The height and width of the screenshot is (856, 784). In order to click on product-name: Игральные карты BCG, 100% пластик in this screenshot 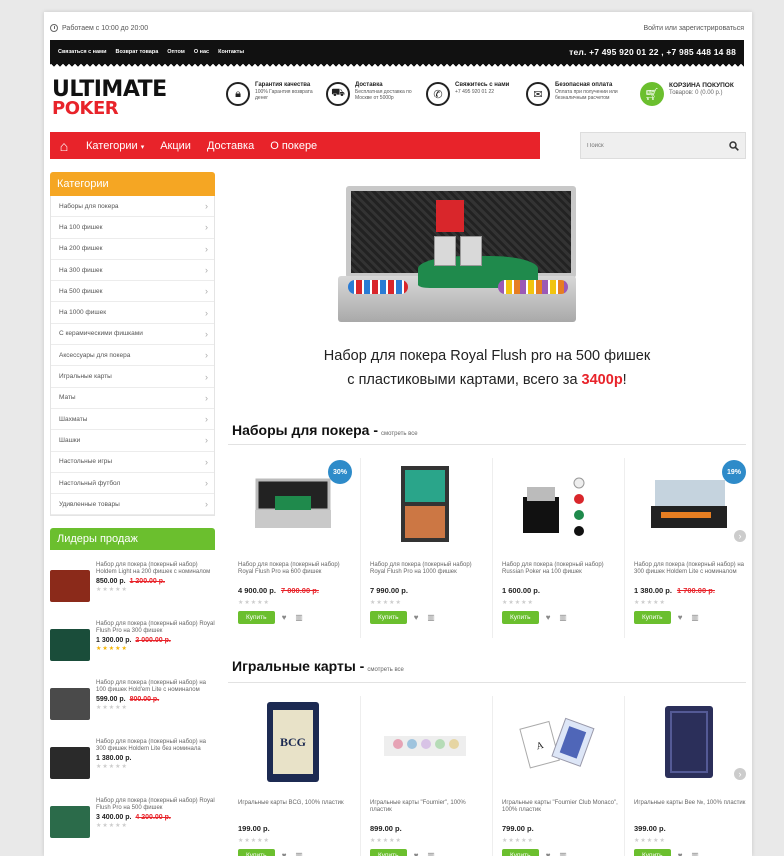, I will do `click(296, 803)`.